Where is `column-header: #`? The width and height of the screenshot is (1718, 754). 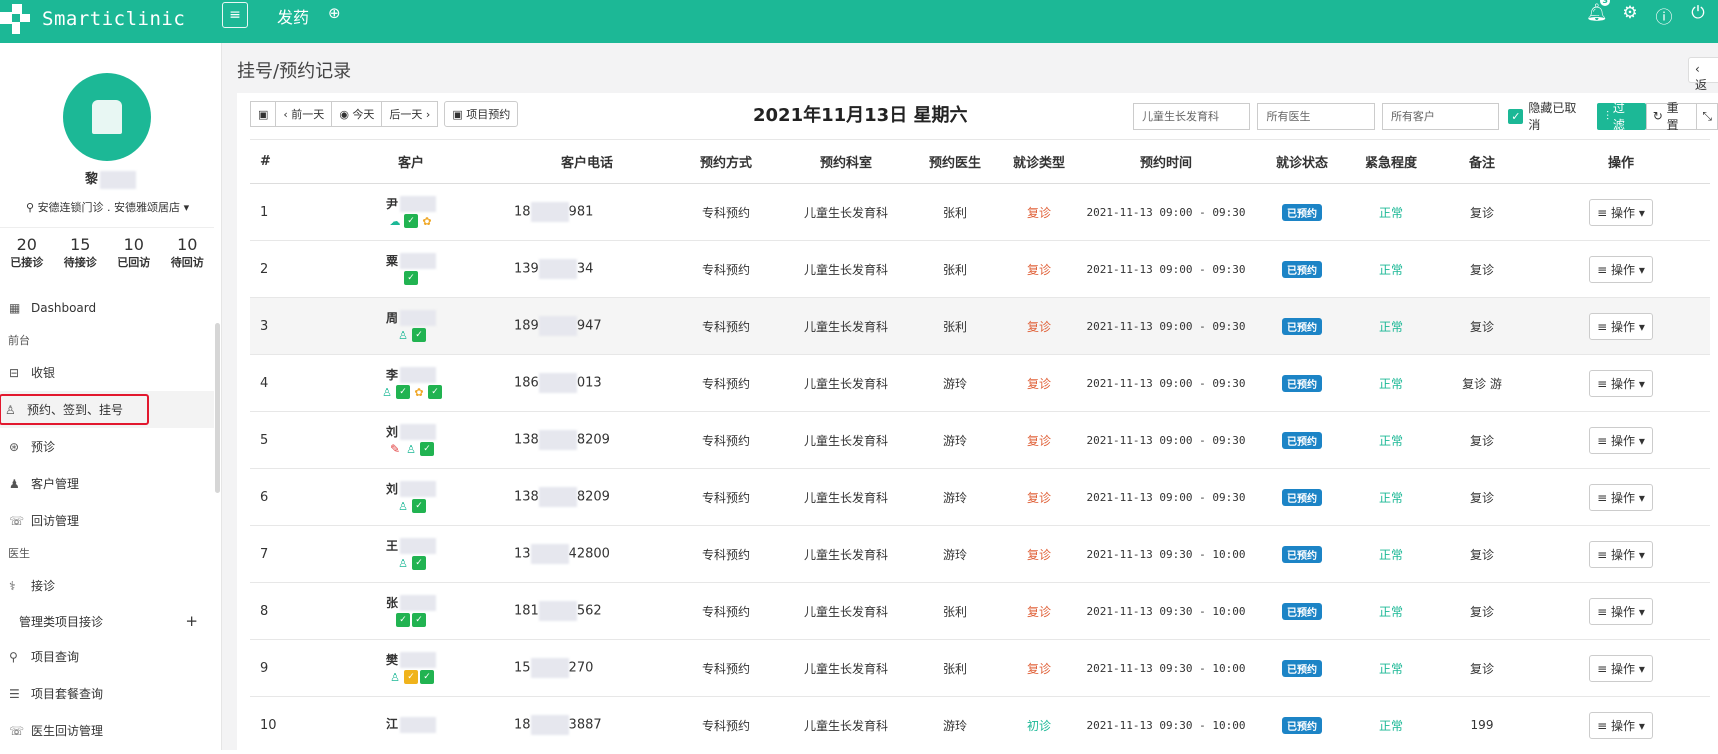 column-header: # is located at coordinates (284, 161).